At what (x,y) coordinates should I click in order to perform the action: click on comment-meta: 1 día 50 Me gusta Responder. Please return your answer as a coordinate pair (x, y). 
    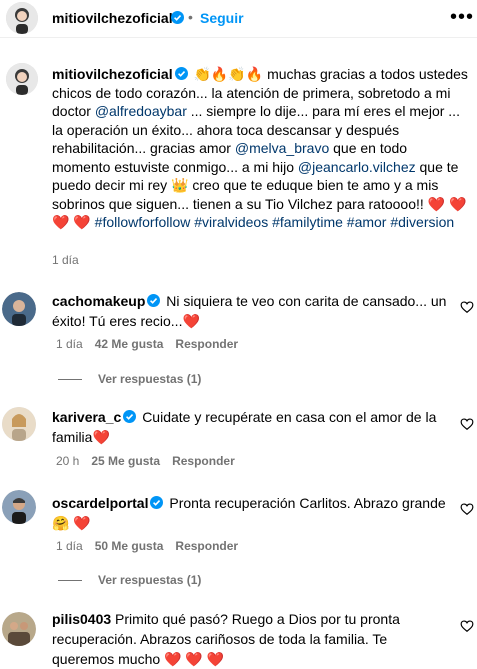
    Looking at the image, I should click on (147, 546).